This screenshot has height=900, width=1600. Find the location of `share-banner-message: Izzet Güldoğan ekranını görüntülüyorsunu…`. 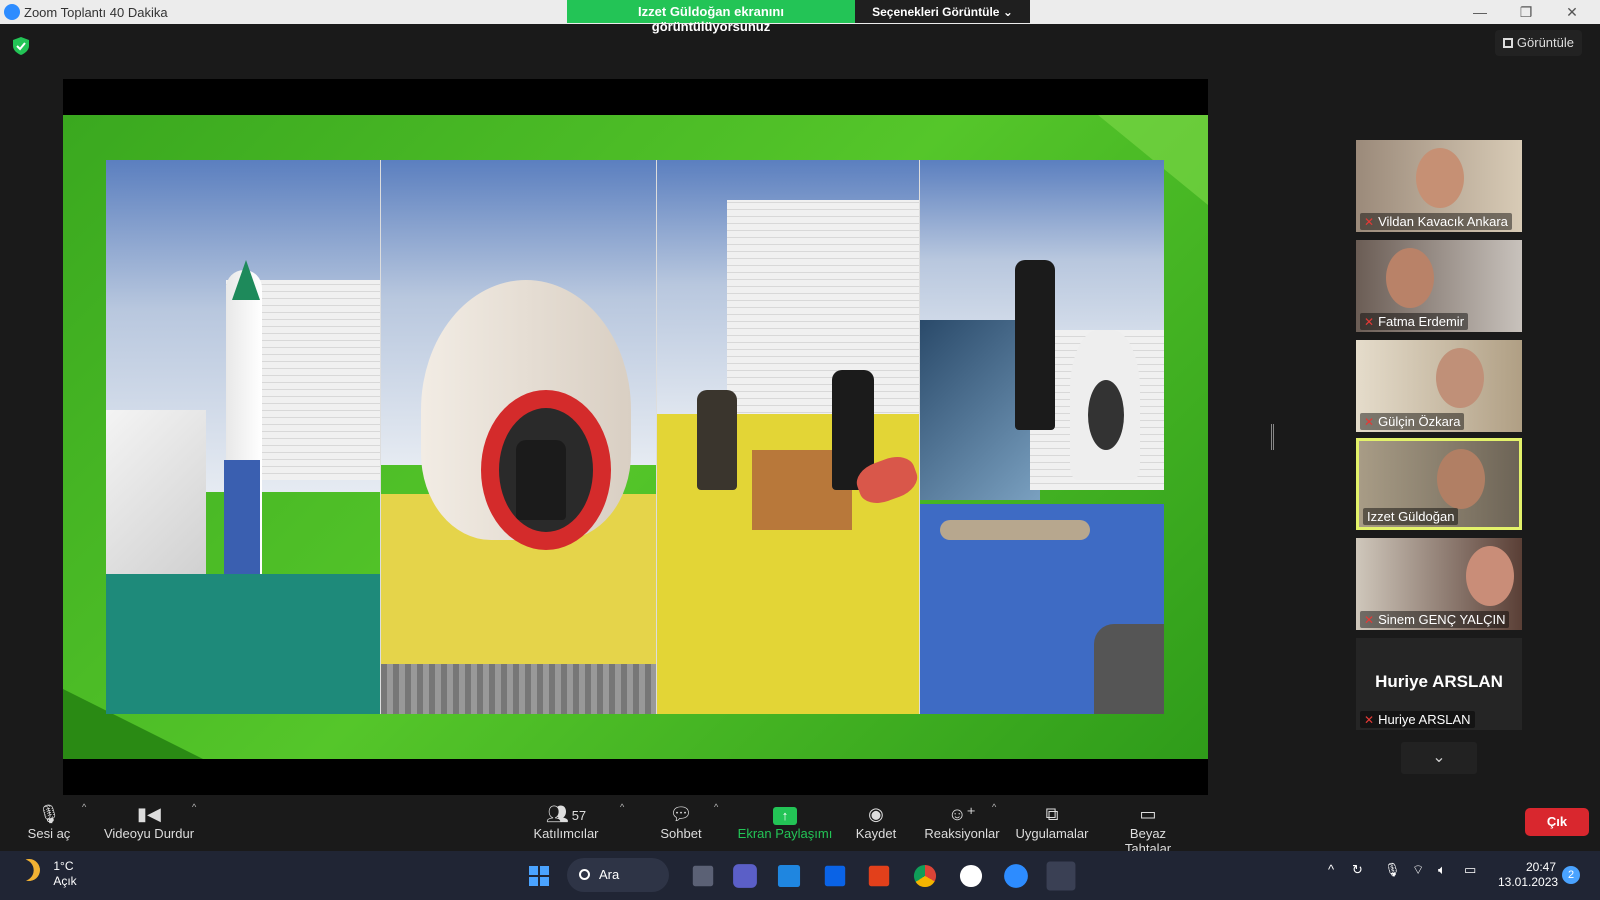

share-banner-message: Izzet Güldoğan ekranını görüntülüyorsunu… is located at coordinates (711, 17).